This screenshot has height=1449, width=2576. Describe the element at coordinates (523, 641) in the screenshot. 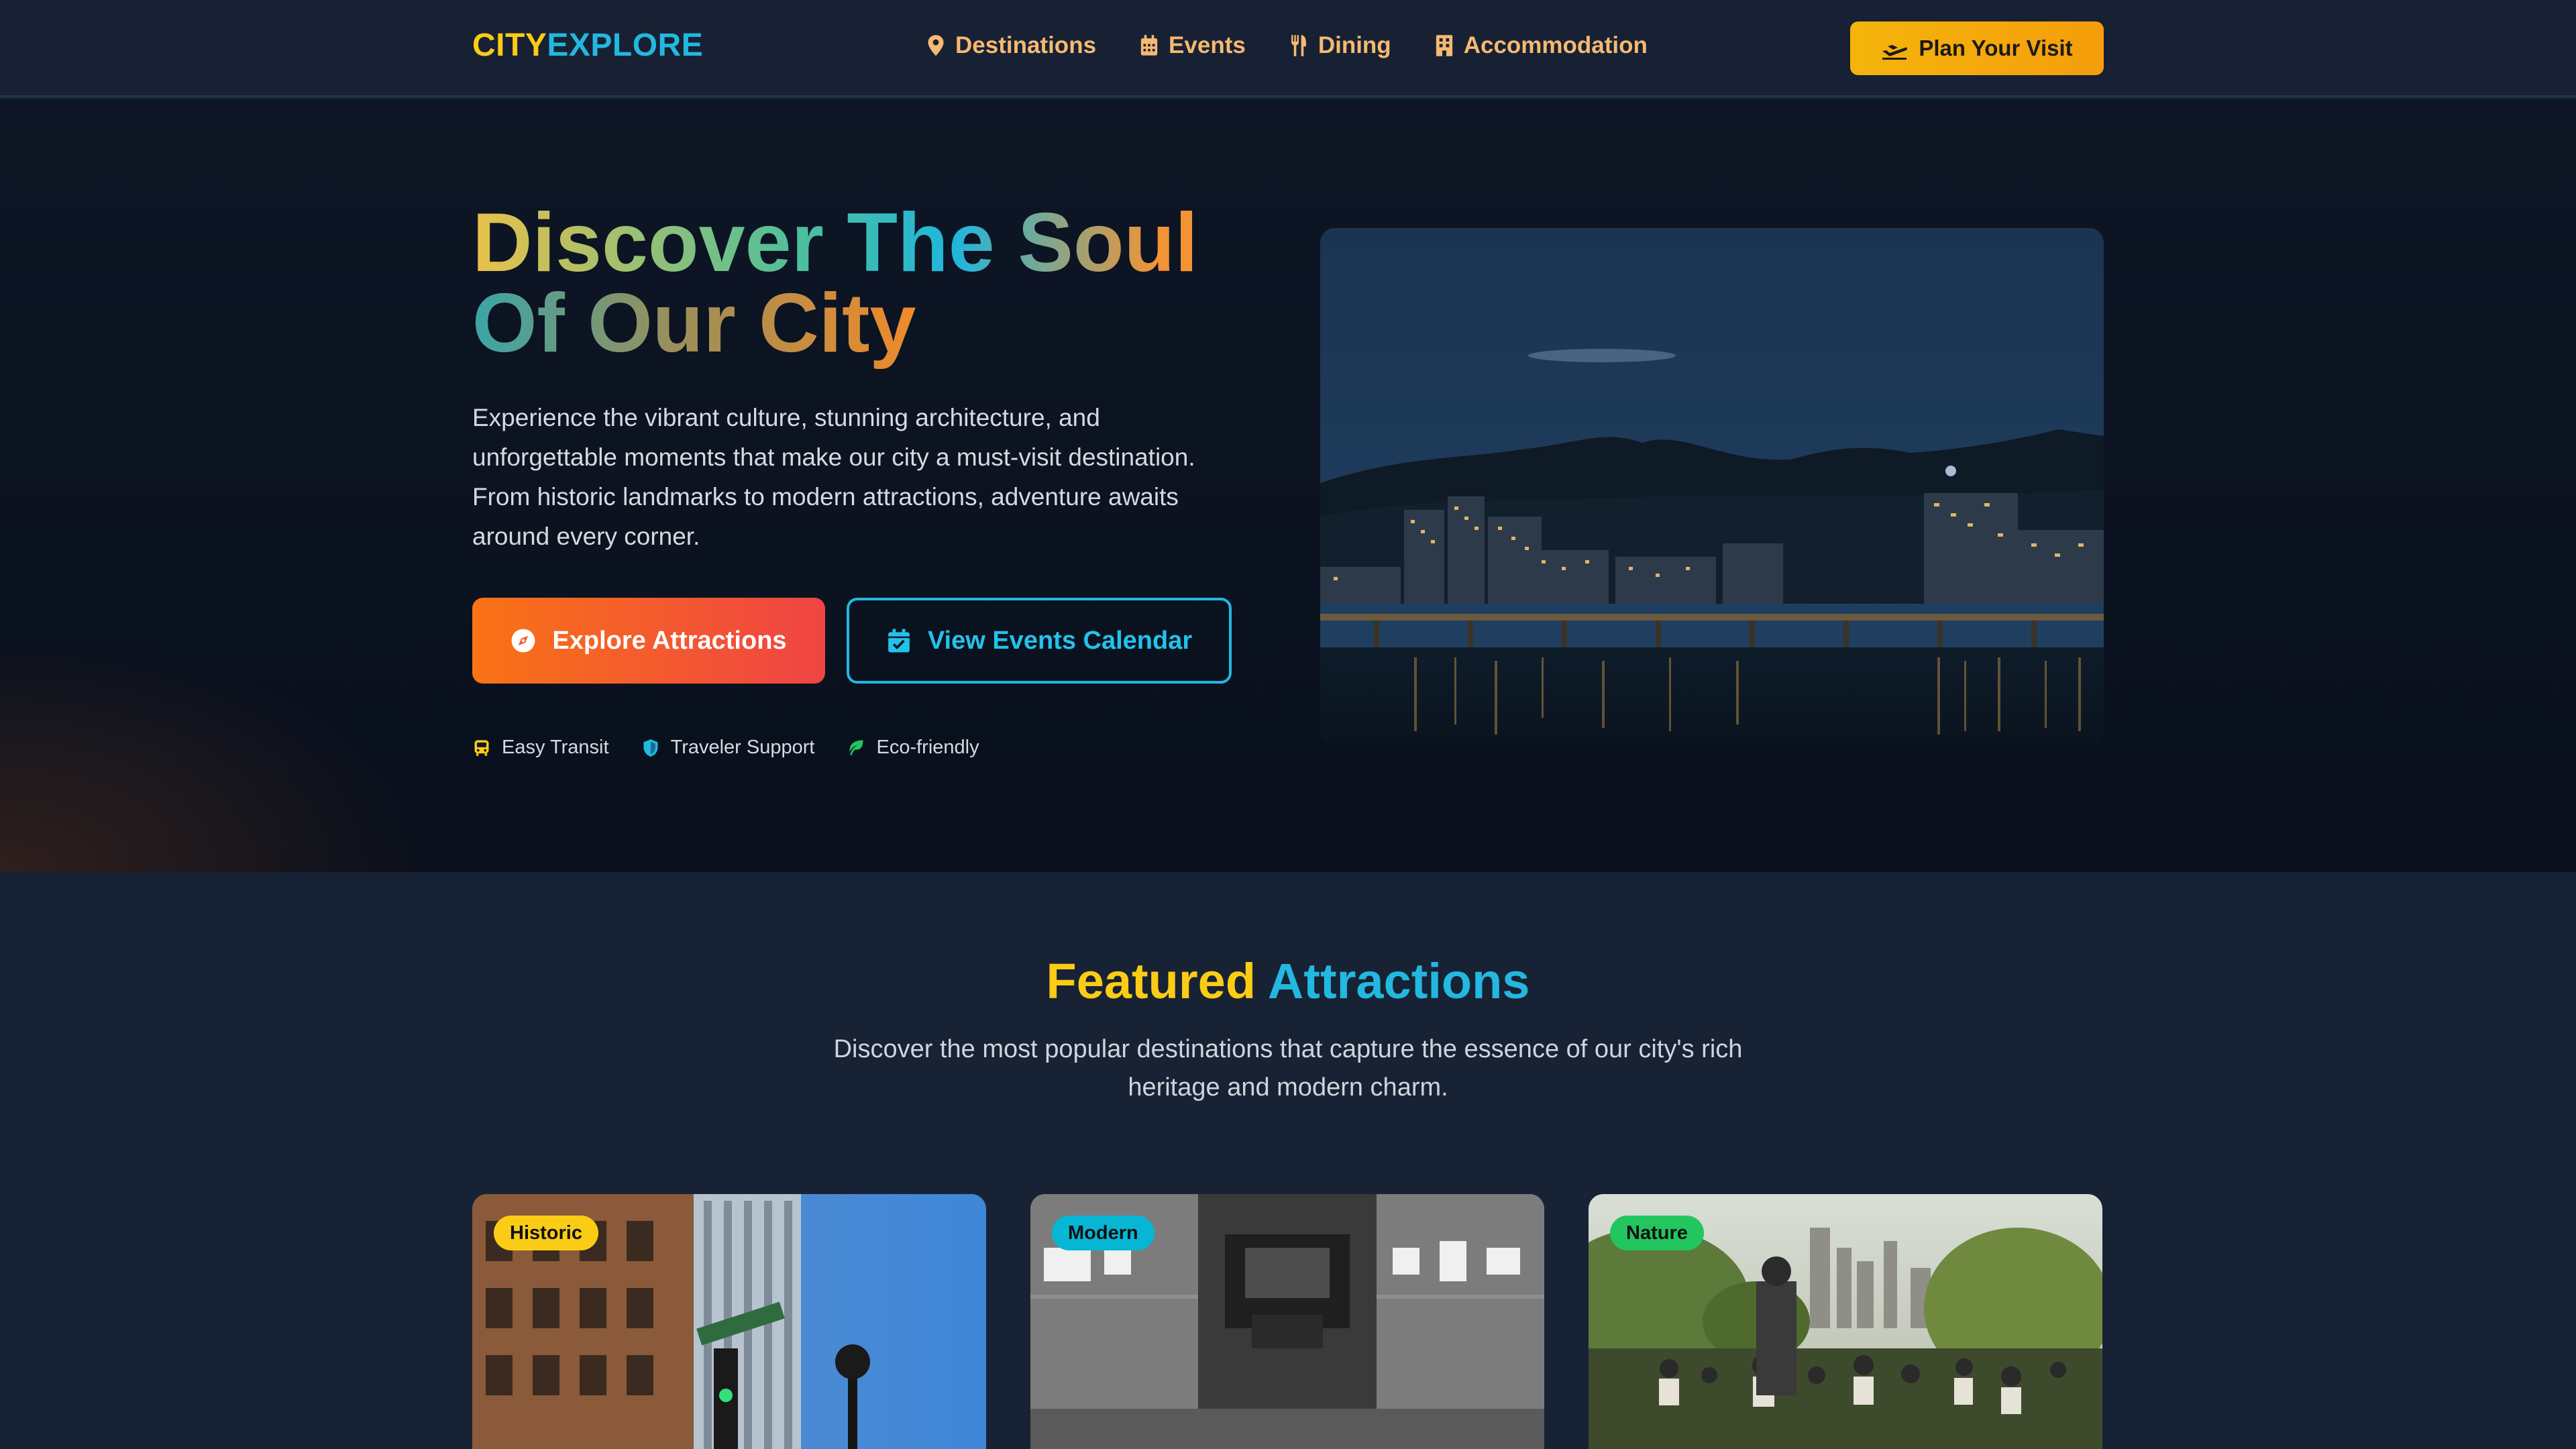

I see `compass-icon` at that location.